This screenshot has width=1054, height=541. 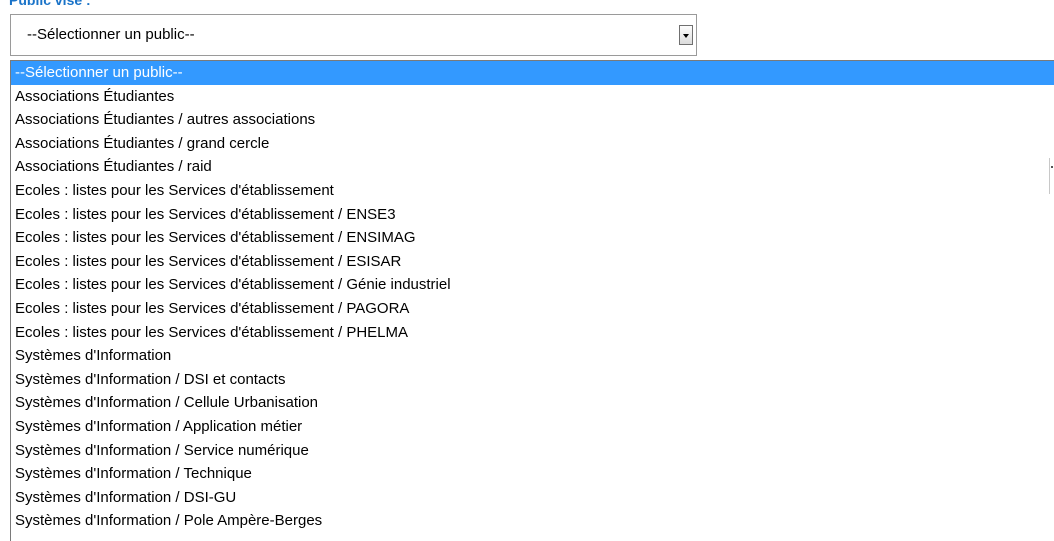 I want to click on option-item: Systèmes d'Information / Technique, so click(x=532, y=474).